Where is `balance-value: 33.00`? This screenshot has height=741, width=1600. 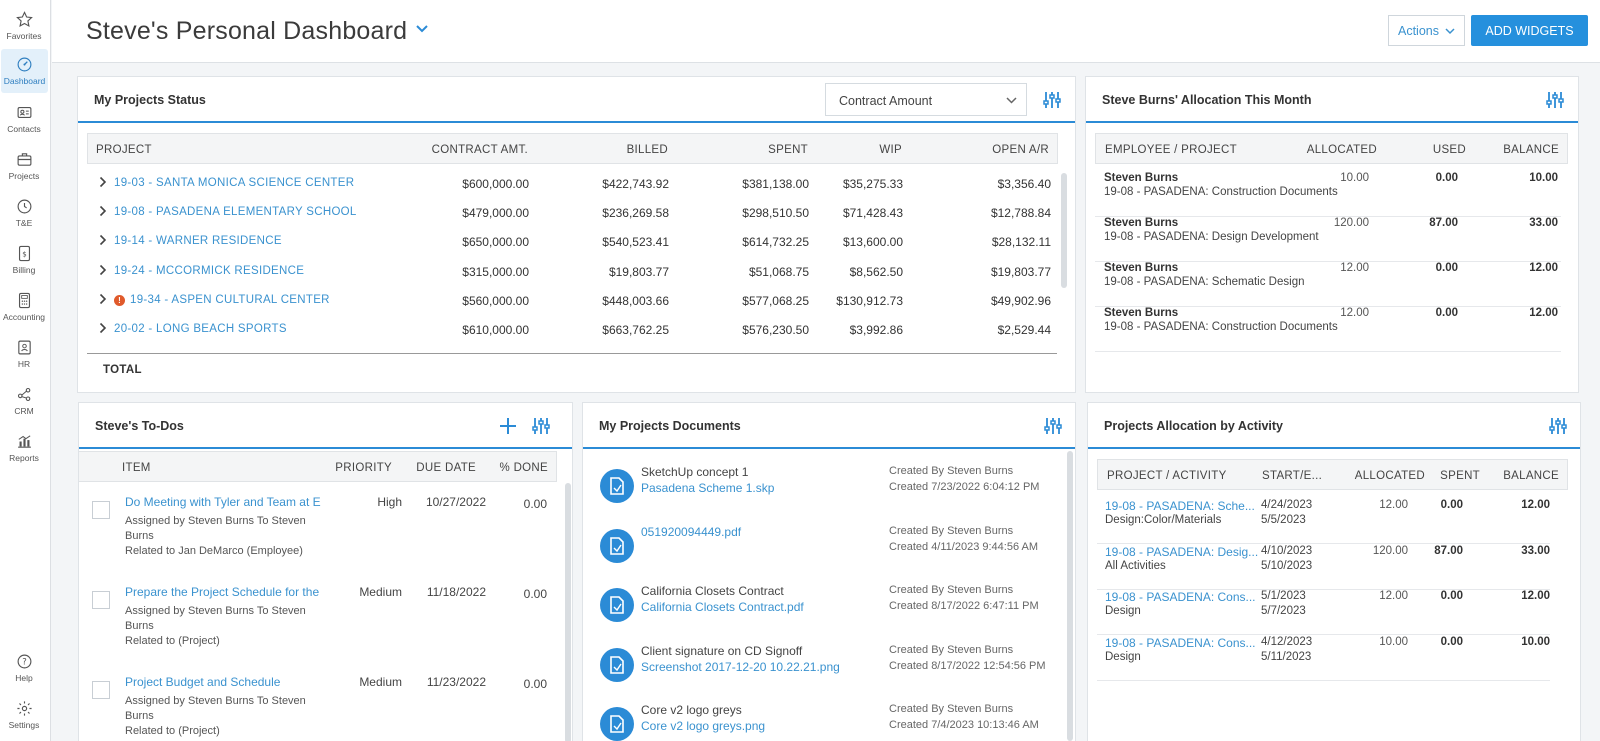
balance-value: 33.00 is located at coordinates (1543, 223).